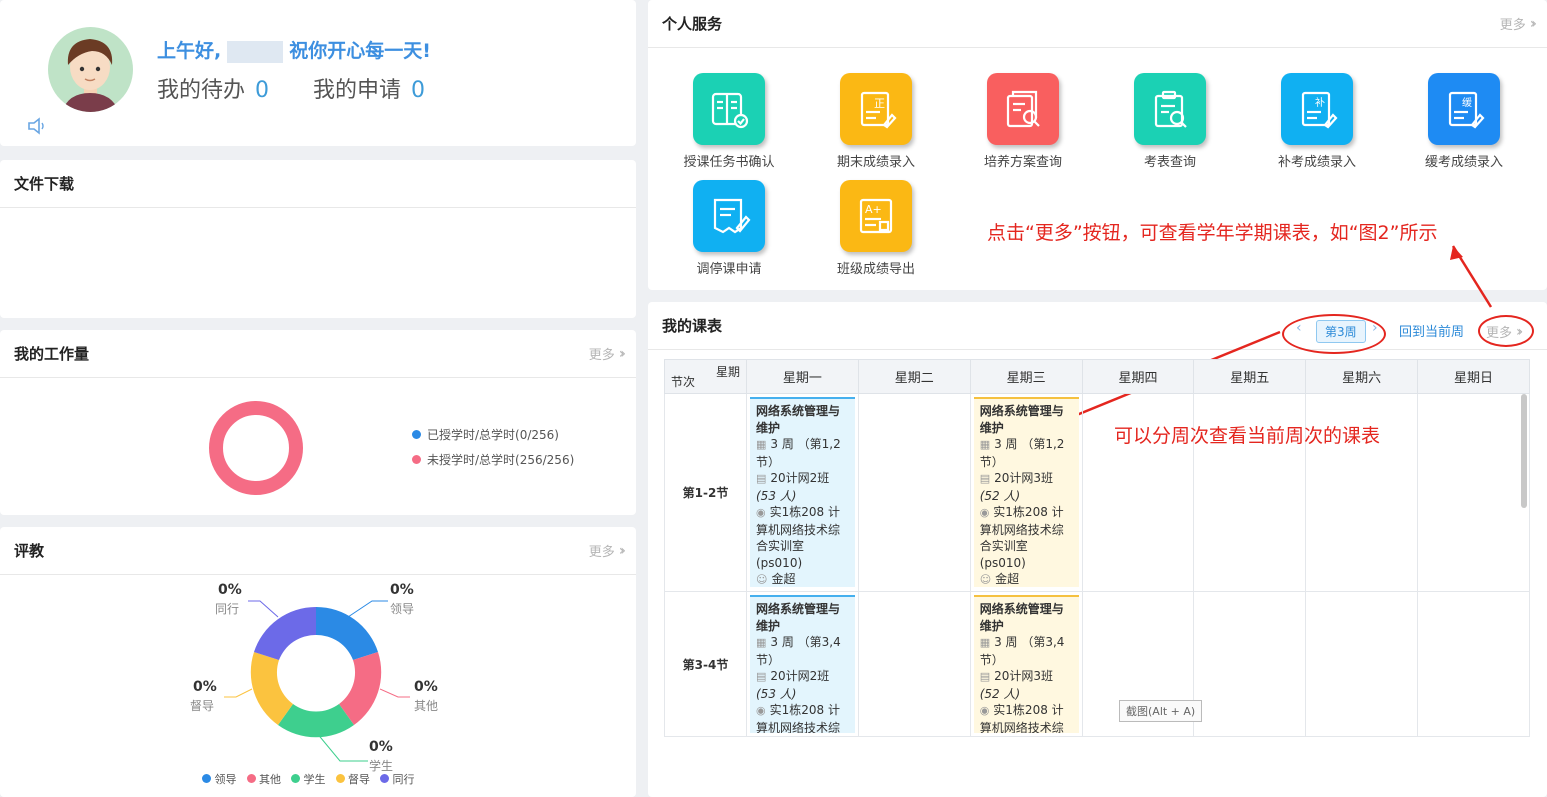 The width and height of the screenshot is (1547, 797). I want to click on workload-more-label: 更多, so click(601, 355).